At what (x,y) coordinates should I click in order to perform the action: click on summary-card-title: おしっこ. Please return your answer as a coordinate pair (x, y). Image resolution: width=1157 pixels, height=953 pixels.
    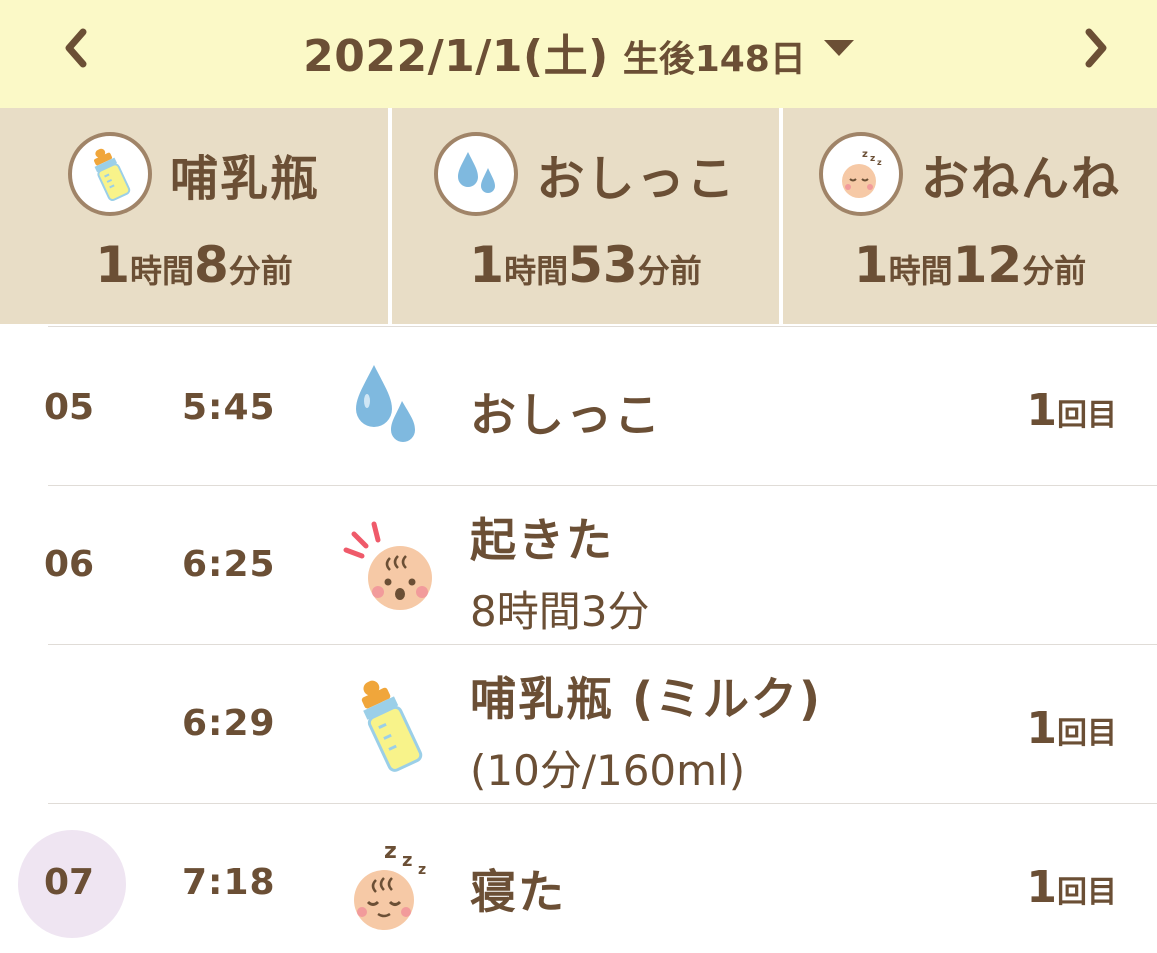
    Looking at the image, I should click on (636, 179).